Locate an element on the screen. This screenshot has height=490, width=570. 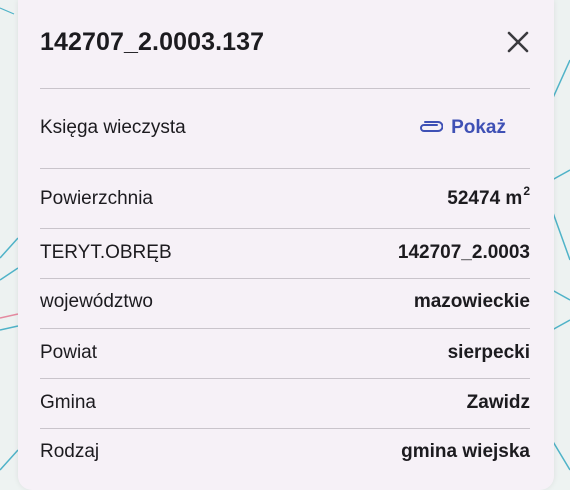
attribute-value-area: 52474 m2 is located at coordinates (488, 196).